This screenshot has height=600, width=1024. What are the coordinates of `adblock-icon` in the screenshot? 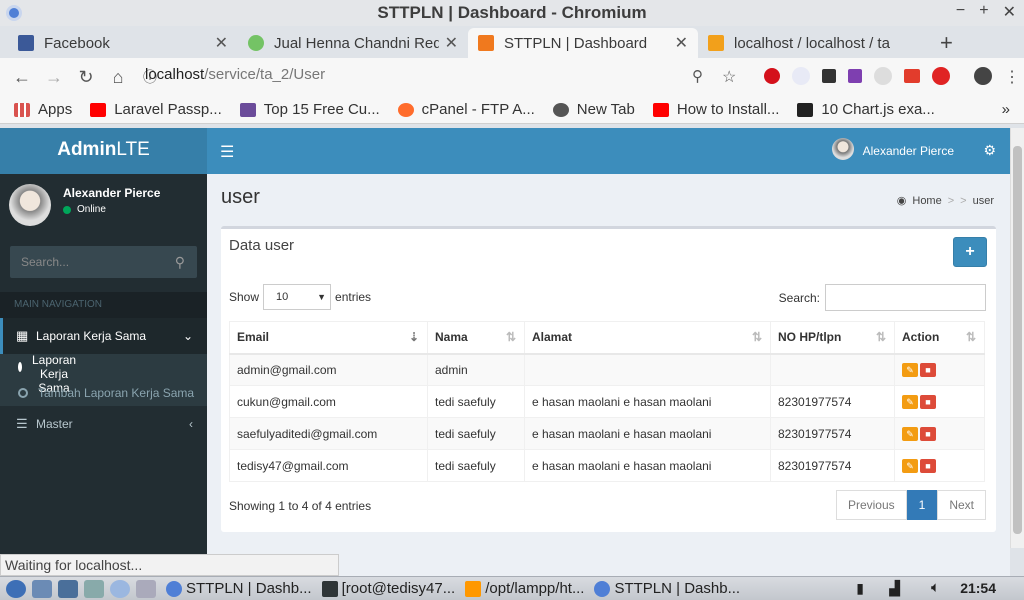 It's located at (772, 76).